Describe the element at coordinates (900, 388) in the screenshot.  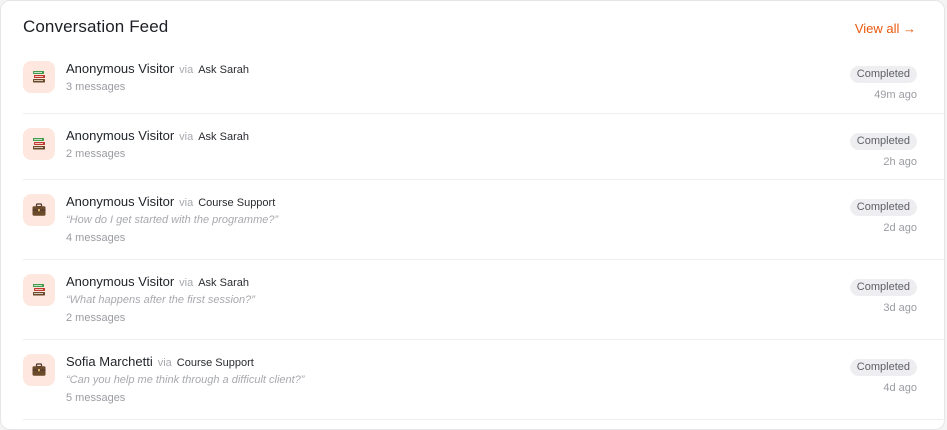
I see `timestamp: 4d ago` at that location.